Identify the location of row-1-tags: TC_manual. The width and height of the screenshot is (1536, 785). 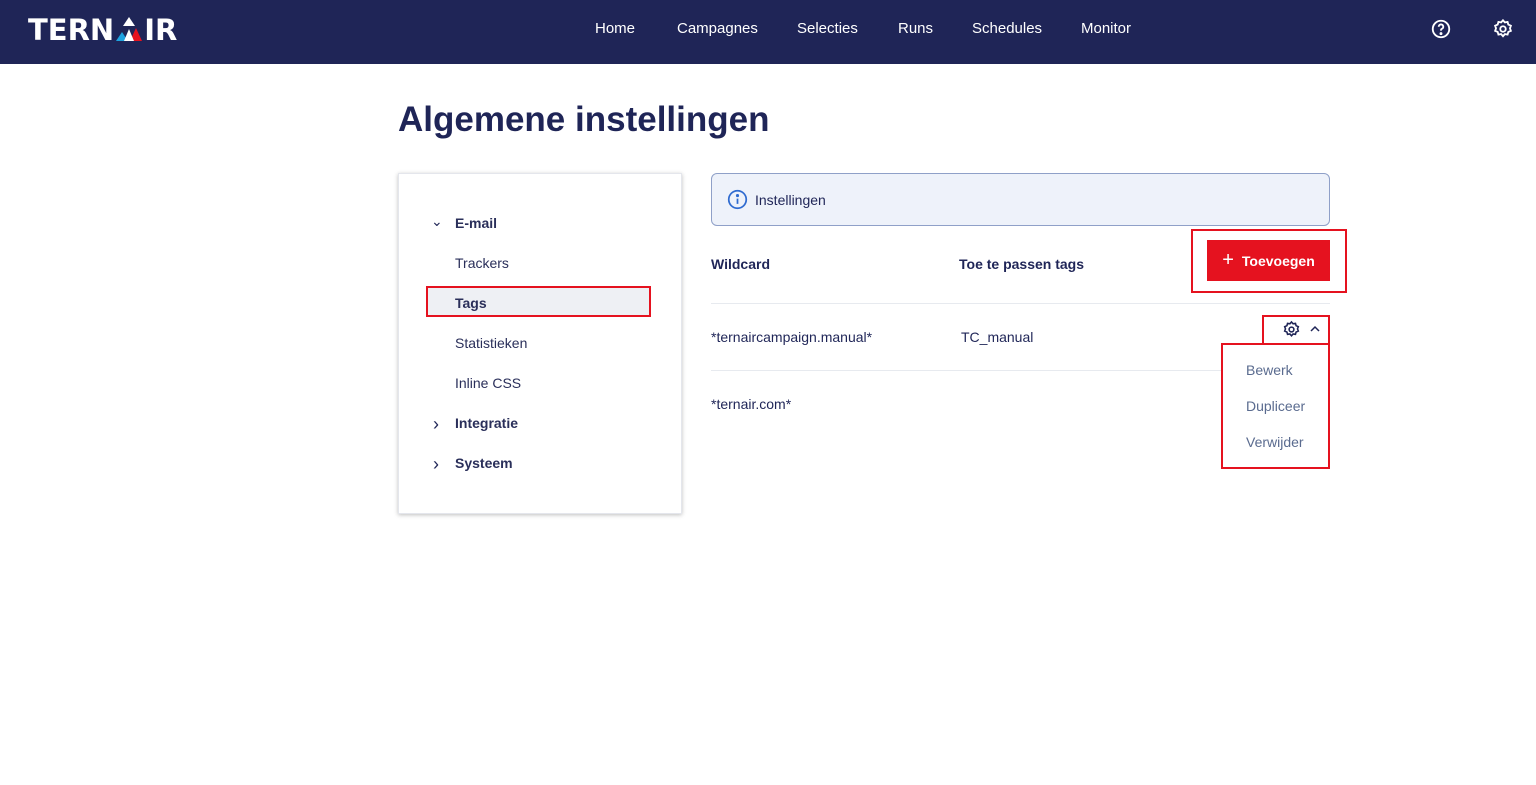
(997, 337).